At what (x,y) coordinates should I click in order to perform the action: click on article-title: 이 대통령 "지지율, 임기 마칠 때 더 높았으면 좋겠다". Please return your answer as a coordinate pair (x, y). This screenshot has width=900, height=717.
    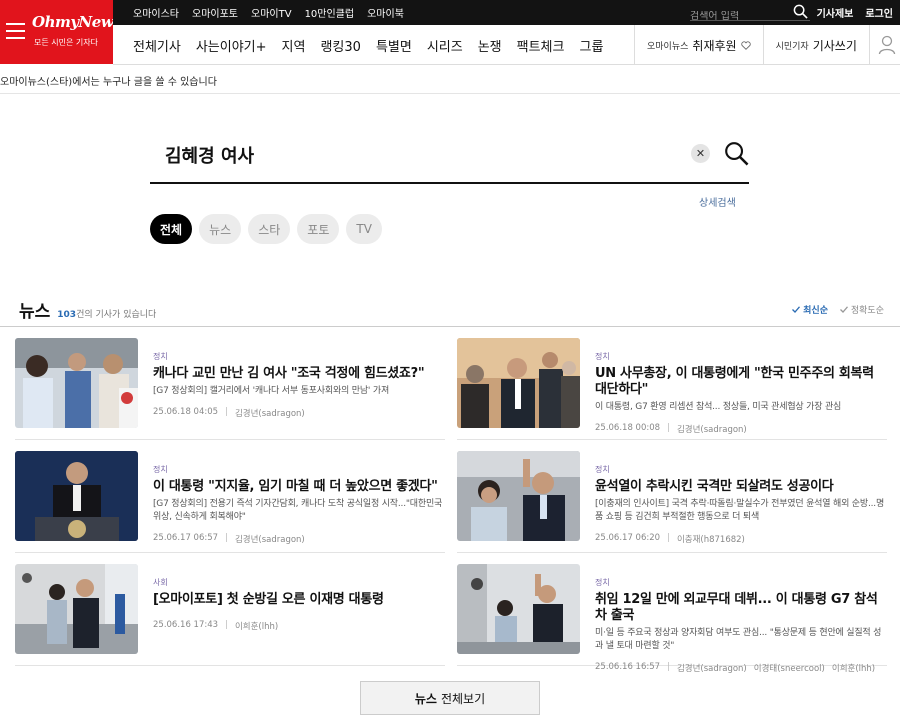
    Looking at the image, I should click on (299, 487).